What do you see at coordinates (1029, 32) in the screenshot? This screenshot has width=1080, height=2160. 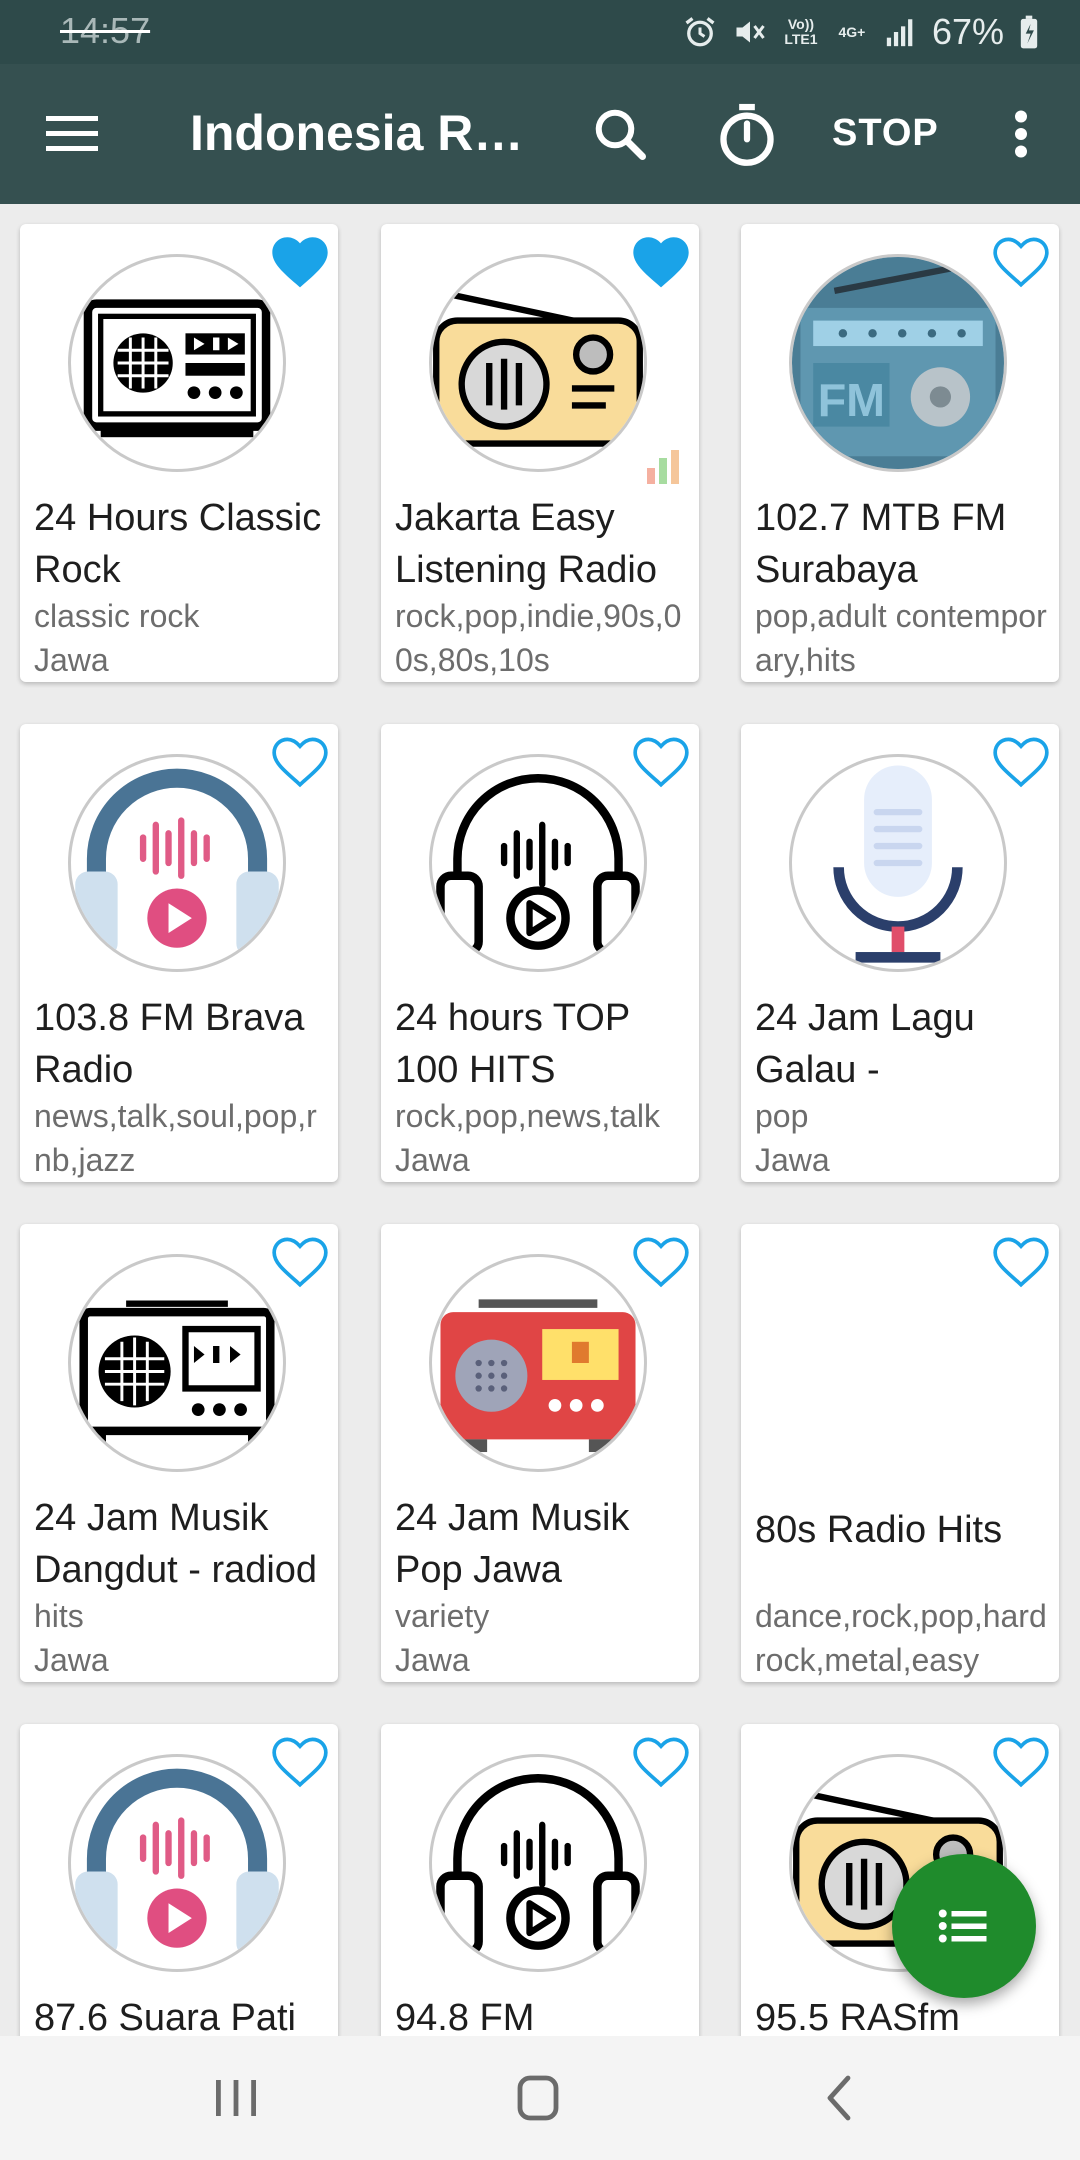 I see `battery-icon` at bounding box center [1029, 32].